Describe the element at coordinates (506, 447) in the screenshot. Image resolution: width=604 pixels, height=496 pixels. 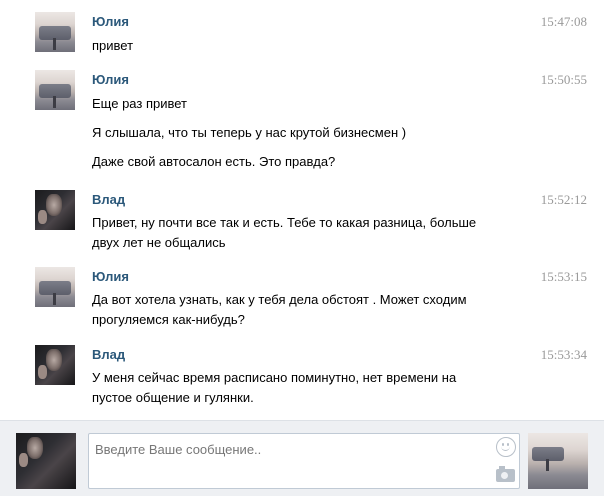
I see `smile-icon` at that location.